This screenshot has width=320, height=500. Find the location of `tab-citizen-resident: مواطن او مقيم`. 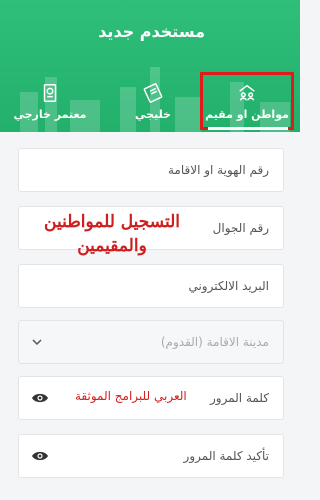

tab-citizen-resident: مواطن او مقيم is located at coordinates (247, 101).